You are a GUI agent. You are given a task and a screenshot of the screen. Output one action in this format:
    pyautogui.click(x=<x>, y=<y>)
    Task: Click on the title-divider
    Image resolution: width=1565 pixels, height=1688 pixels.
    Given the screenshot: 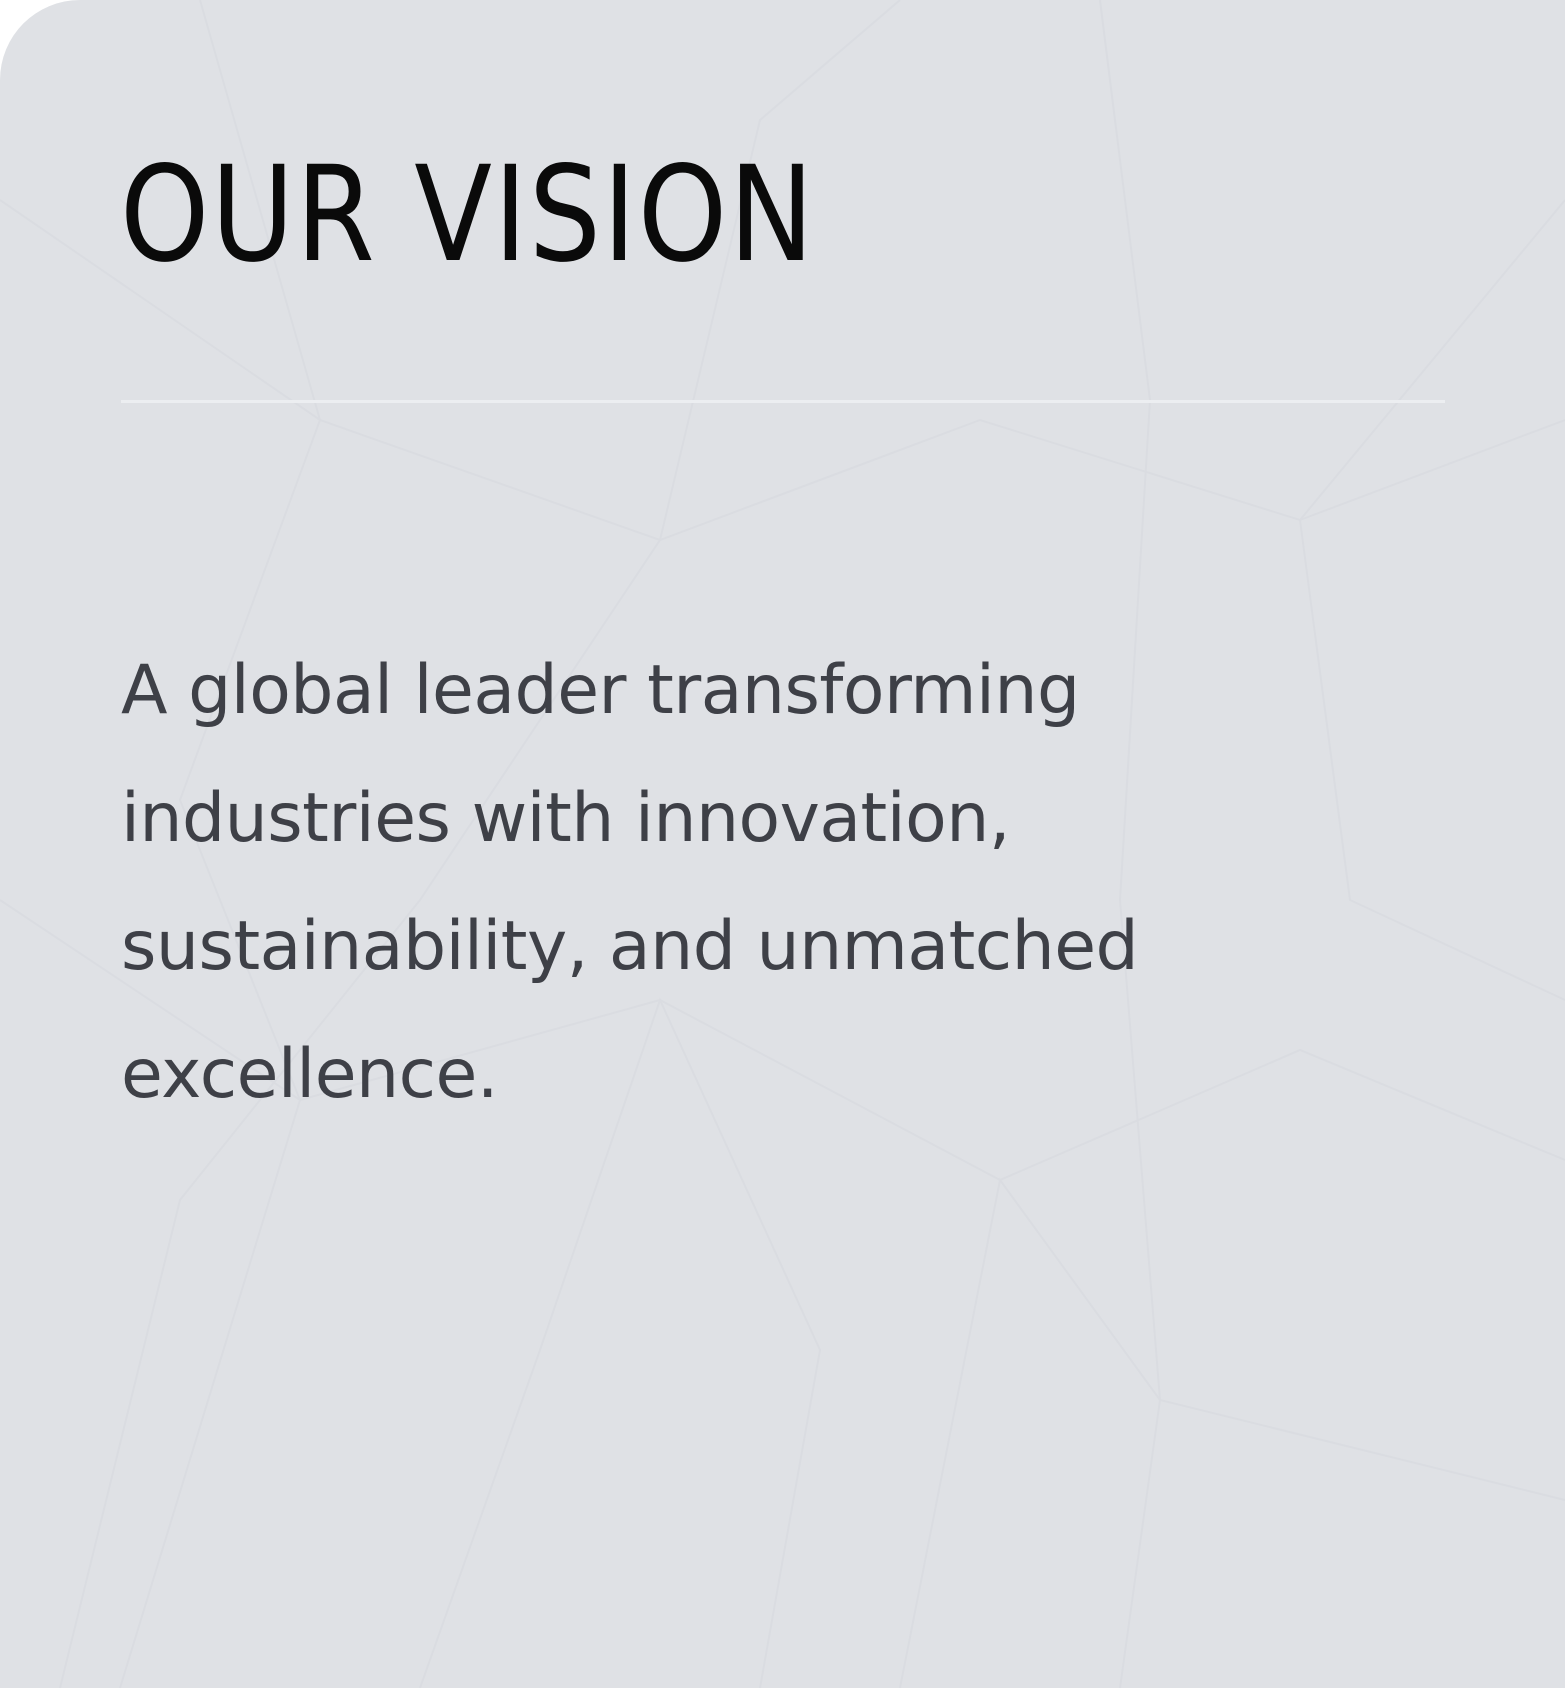 What is the action you would take?
    pyautogui.click(x=783, y=401)
    